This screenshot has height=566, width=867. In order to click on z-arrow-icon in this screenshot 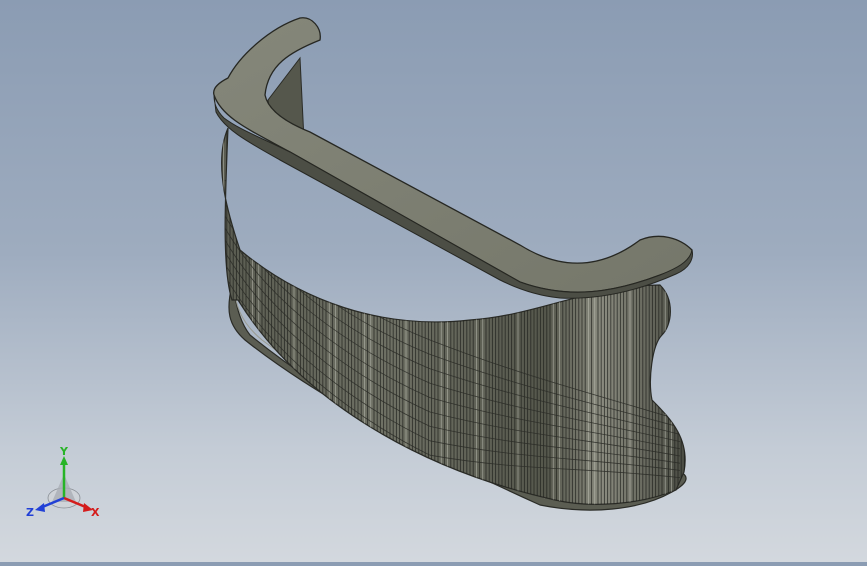, I will do `click(40, 507)`.